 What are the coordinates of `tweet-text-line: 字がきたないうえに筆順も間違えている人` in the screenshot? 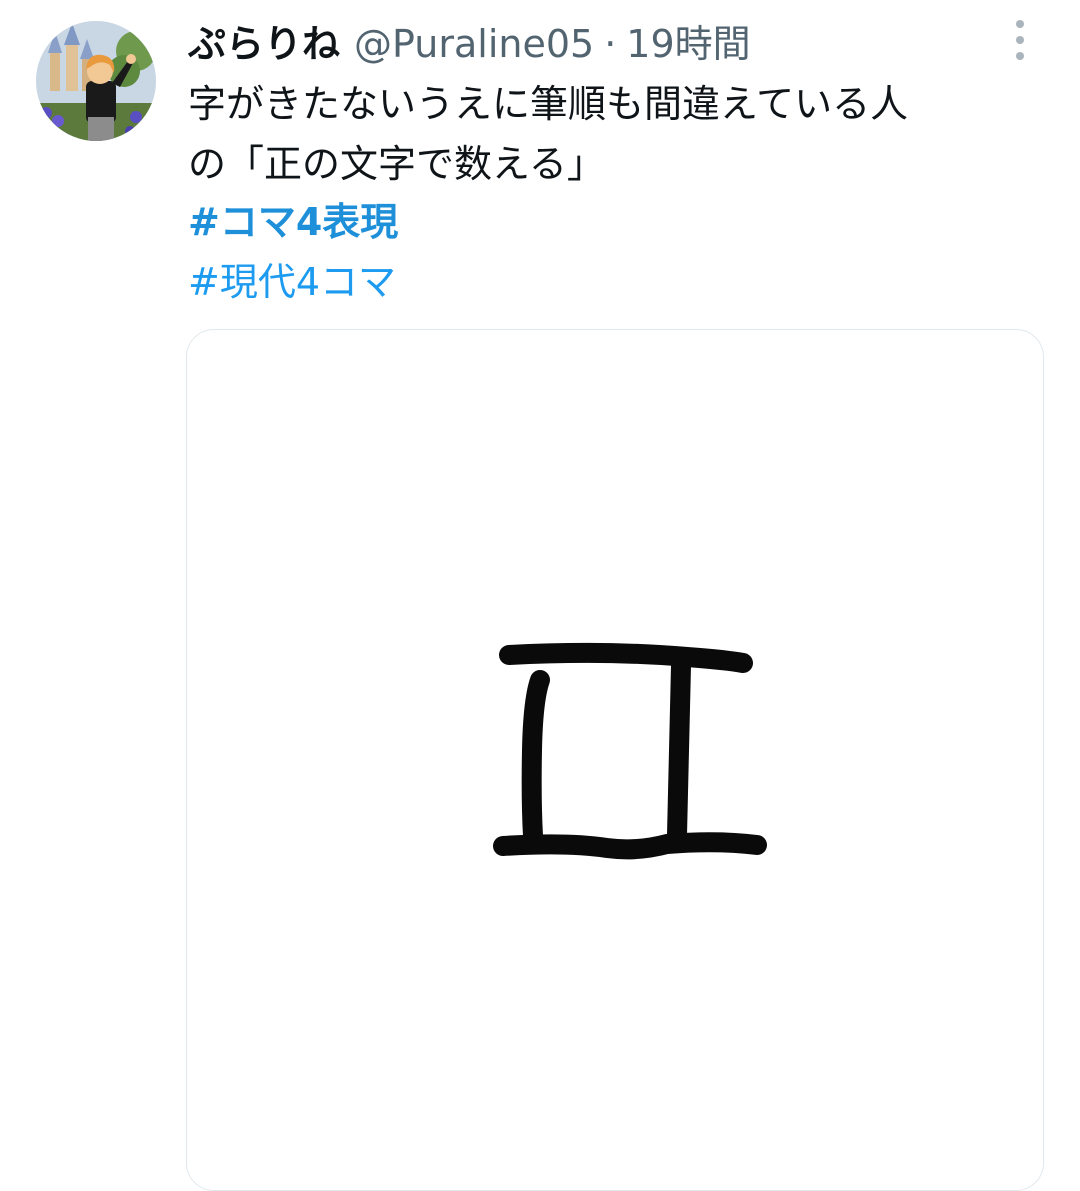 It's located at (548, 104).